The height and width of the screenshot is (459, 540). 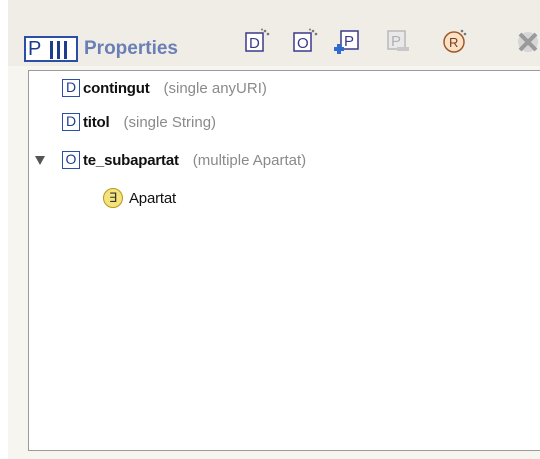 I want to click on object-property-icon: O, so click(x=71, y=160).